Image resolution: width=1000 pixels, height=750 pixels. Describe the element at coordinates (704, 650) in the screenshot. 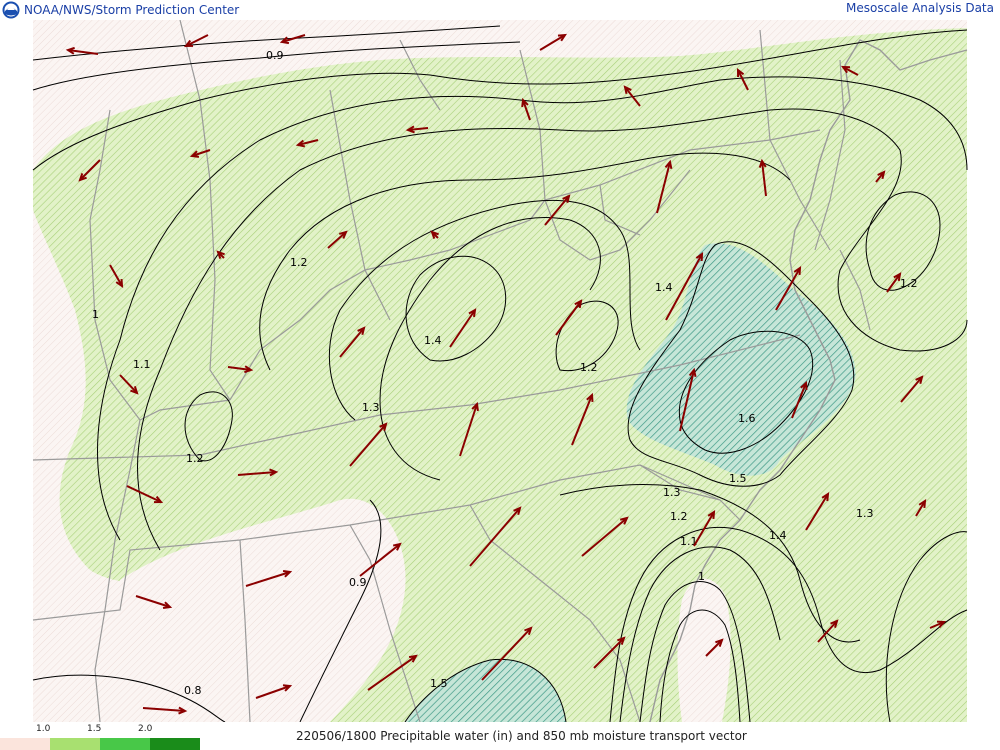

I see `dry-pocket-coast` at that location.